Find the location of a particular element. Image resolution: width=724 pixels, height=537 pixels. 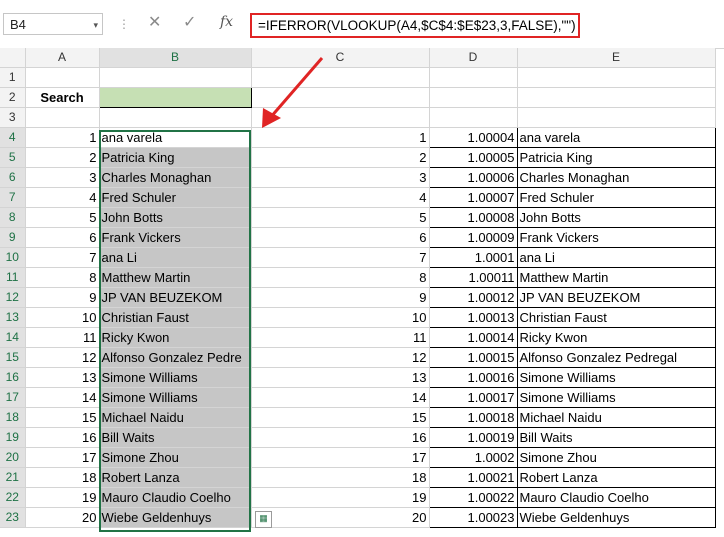

enter-icon: ✓ is located at coordinates (189, 22).